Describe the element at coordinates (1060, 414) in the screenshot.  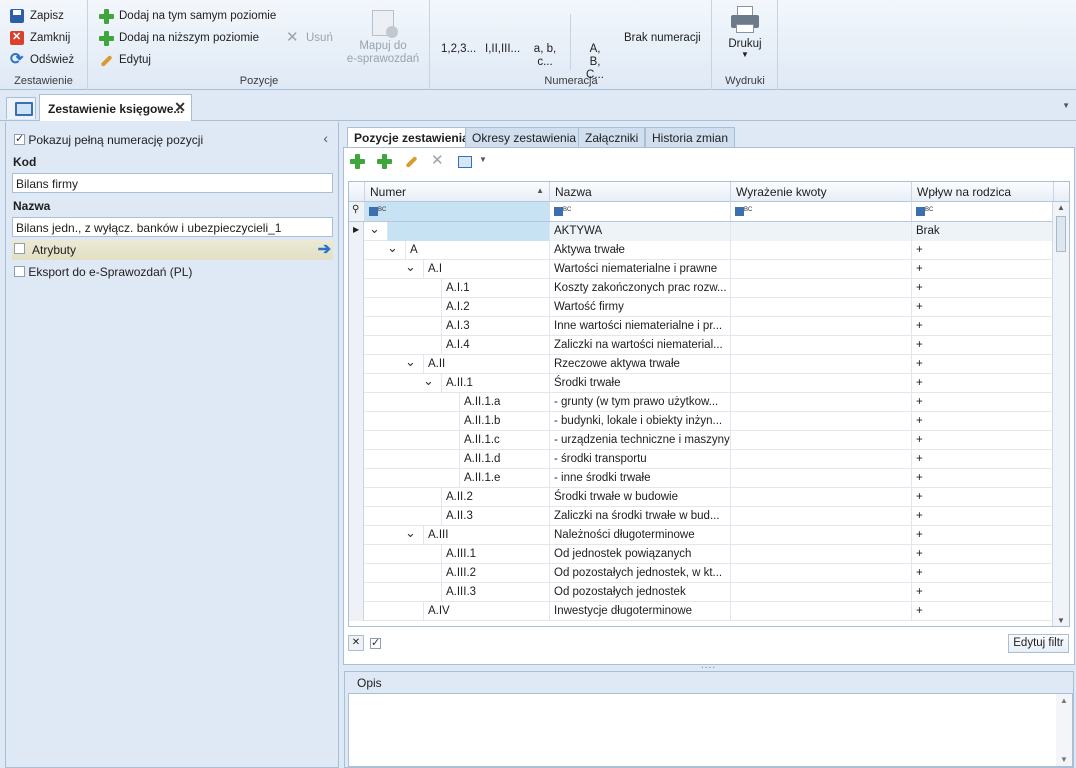
I see `vertical-scrollbar: ▲ ▼` at that location.